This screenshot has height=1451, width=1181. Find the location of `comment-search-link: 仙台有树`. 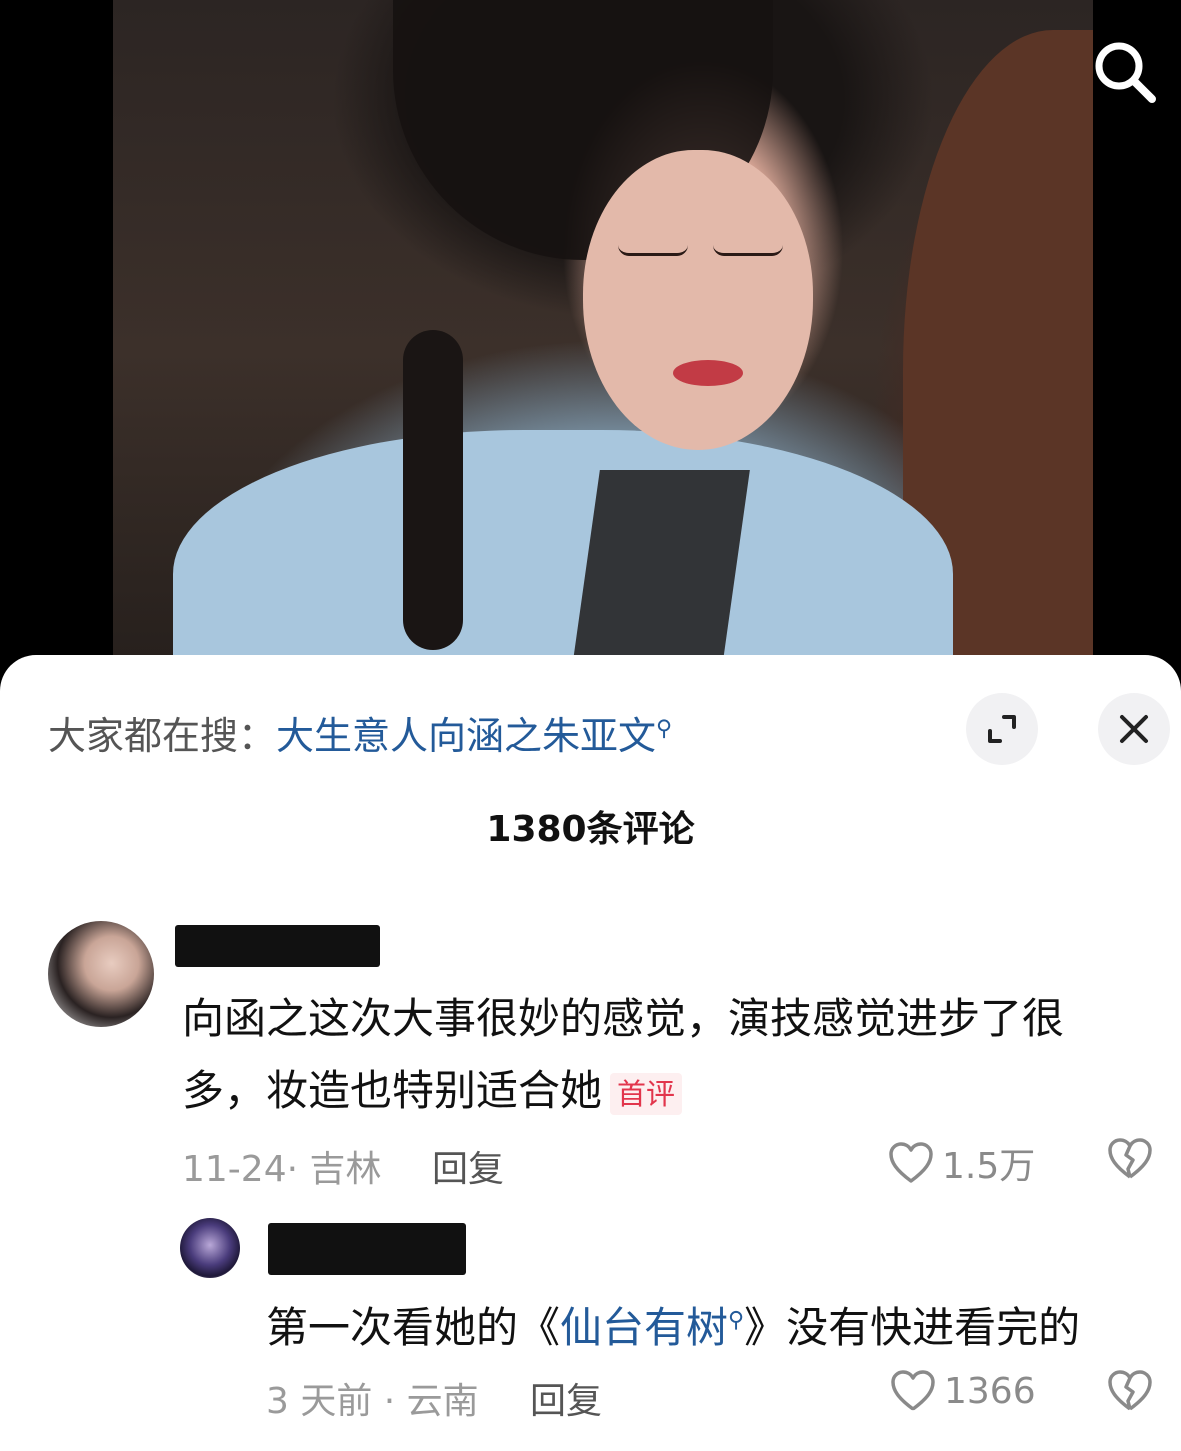

comment-search-link: 仙台有树 is located at coordinates (644, 1327).